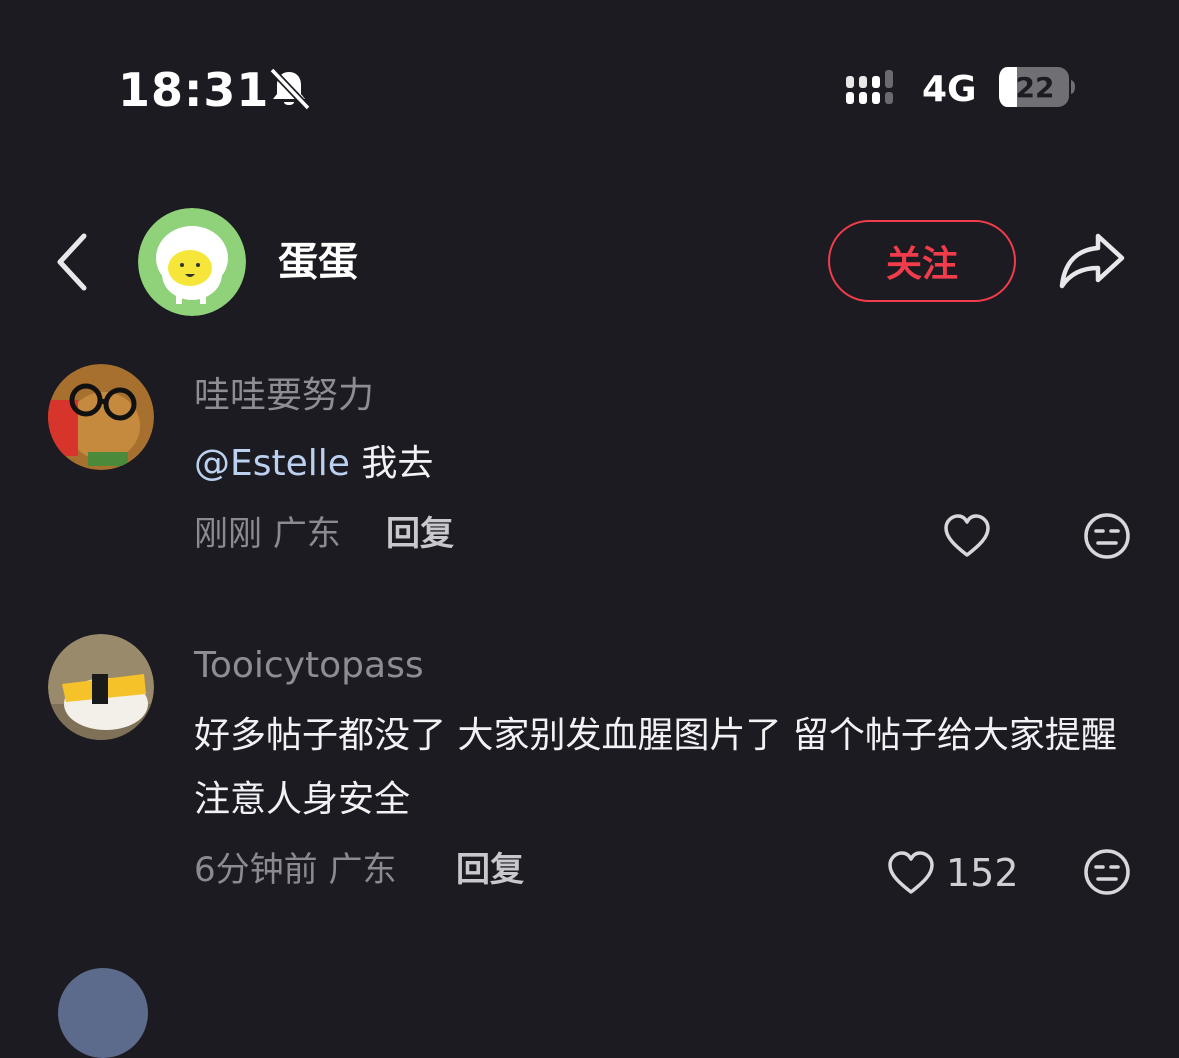 The height and width of the screenshot is (1058, 1179). I want to click on comment-text: @Estelle 我去, so click(664, 464).